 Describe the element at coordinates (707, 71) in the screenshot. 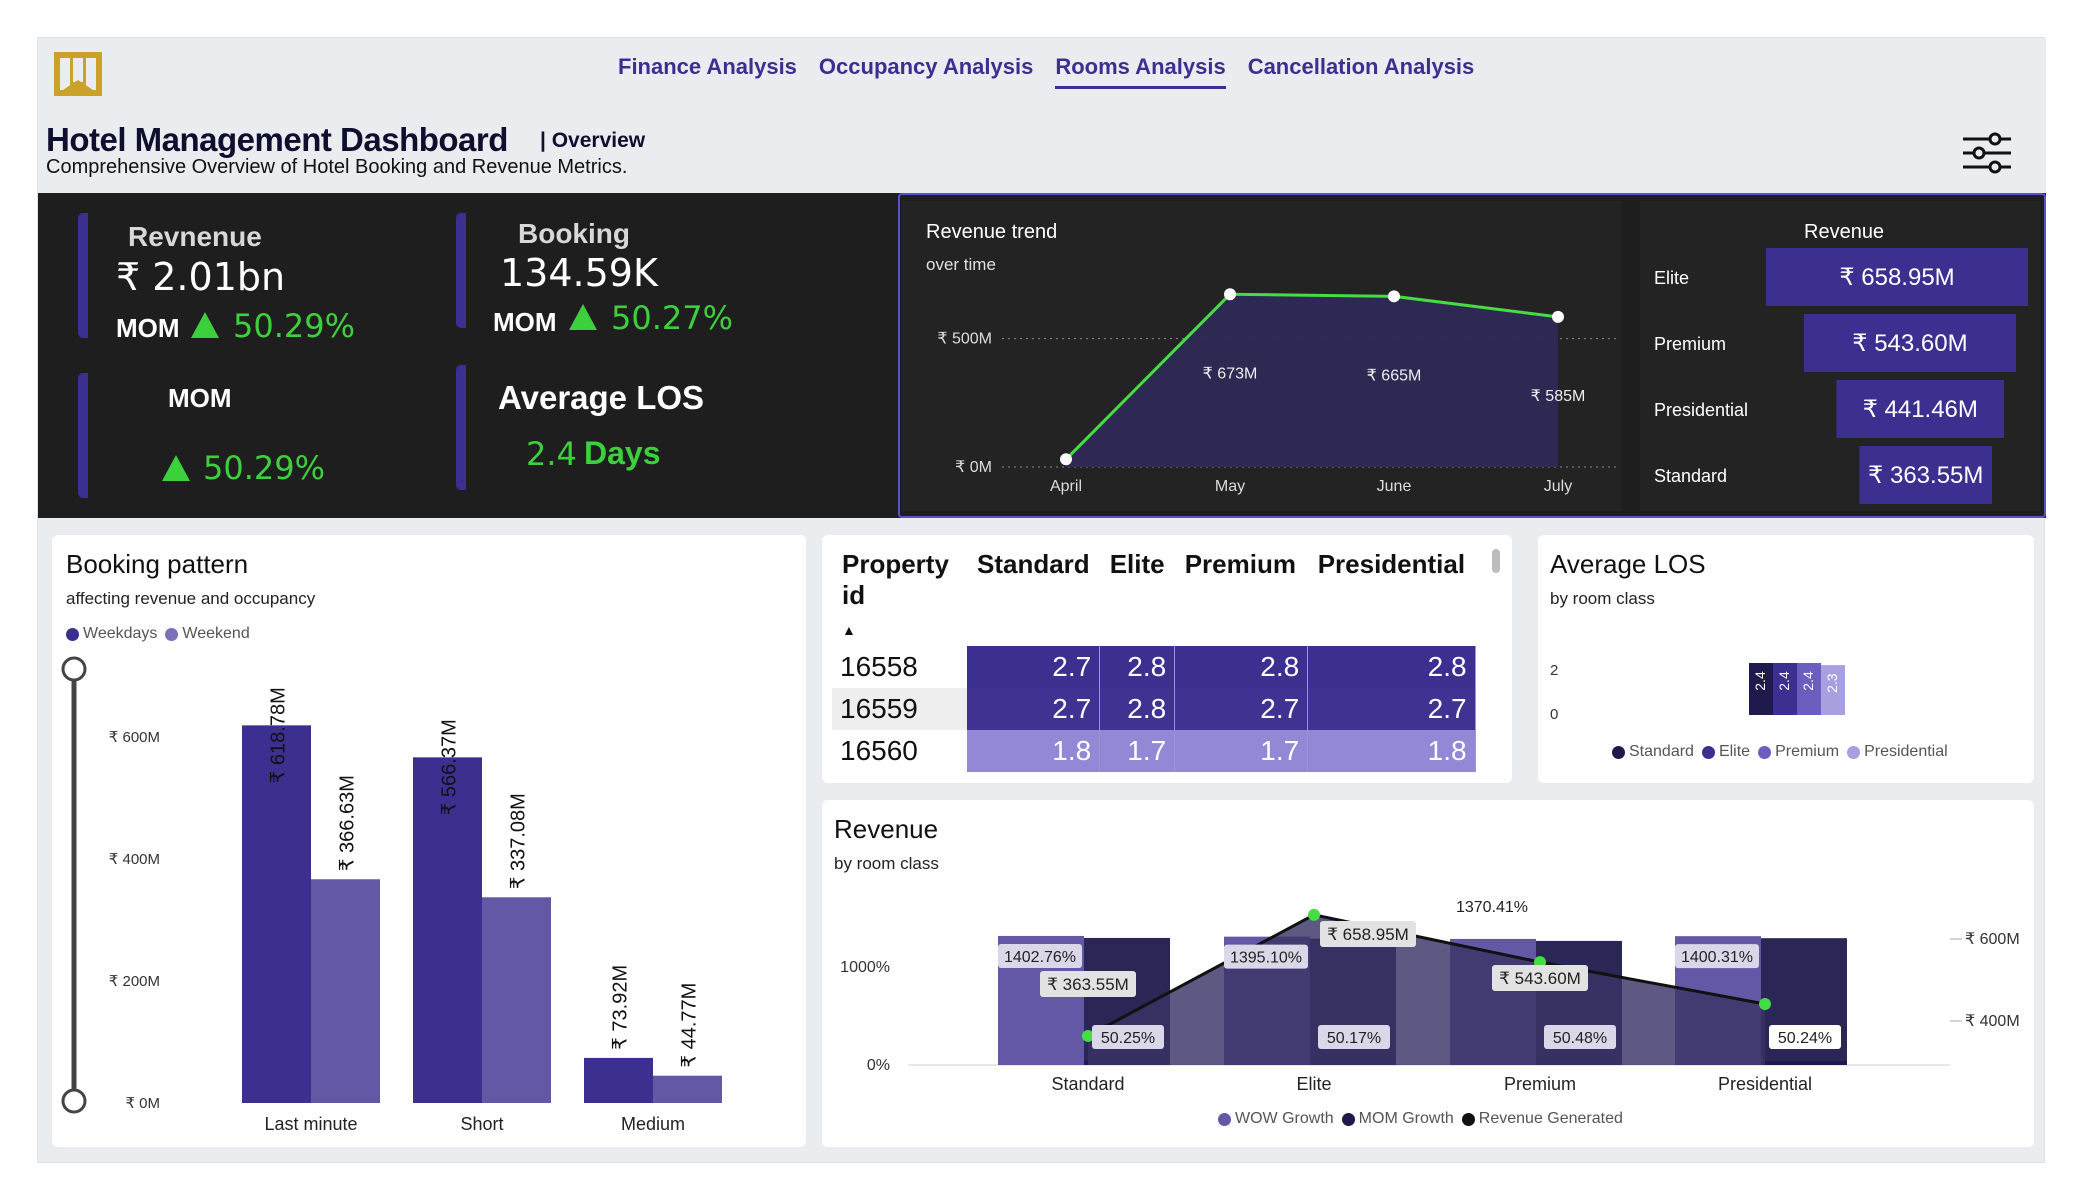

I see `nav-finance-analysis: Finance Analysis` at that location.